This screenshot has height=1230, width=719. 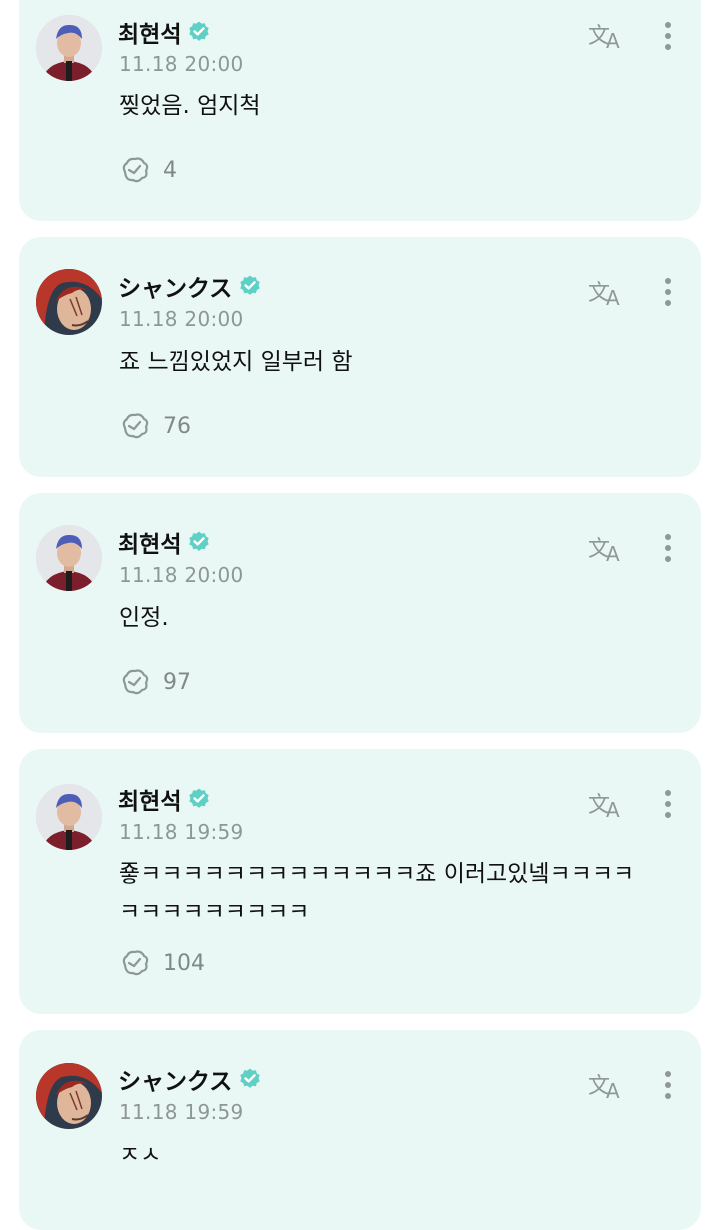 What do you see at coordinates (155, 426) in the screenshot?
I see `reaction-button: 76` at bounding box center [155, 426].